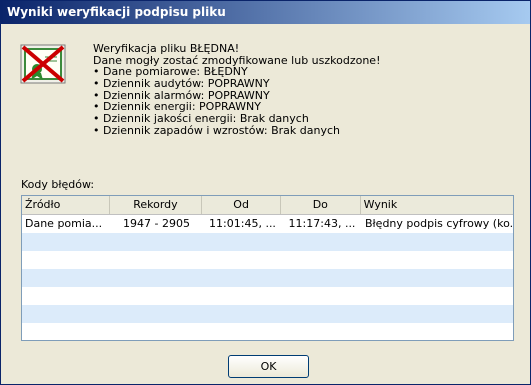  Describe the element at coordinates (241, 205) in the screenshot. I see `column-header-from: Od` at that location.